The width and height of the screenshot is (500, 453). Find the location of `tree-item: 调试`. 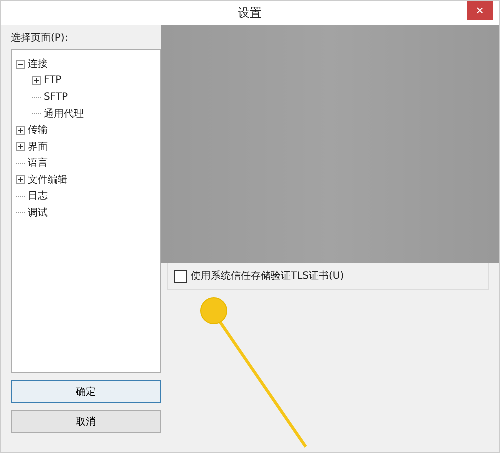

tree-item: 调试 is located at coordinates (38, 213).